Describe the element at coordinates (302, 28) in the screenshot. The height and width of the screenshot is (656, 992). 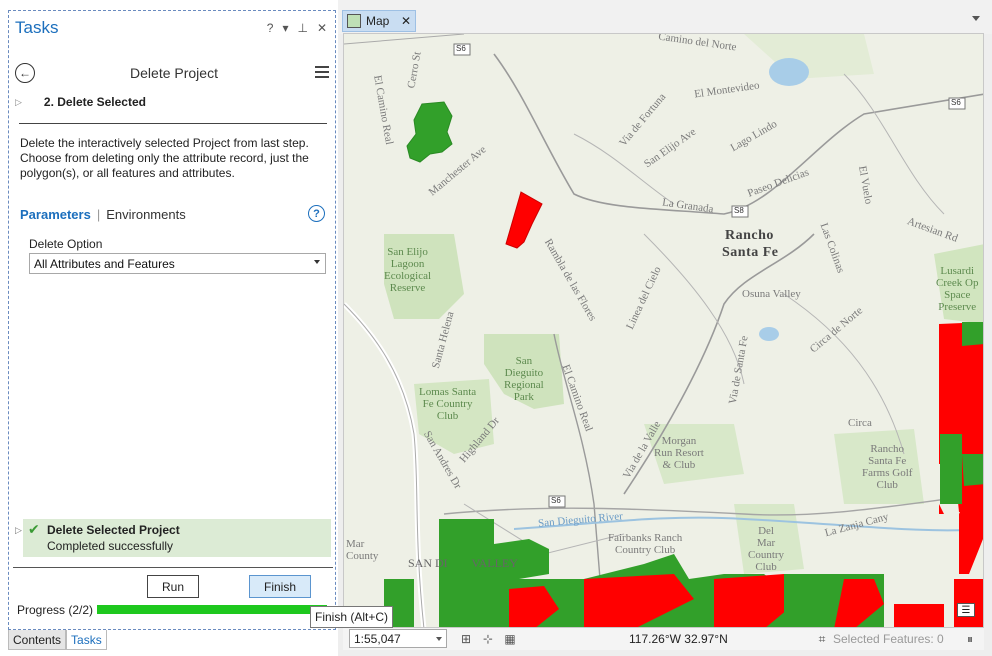
I see `pin-icon: ⊥` at that location.